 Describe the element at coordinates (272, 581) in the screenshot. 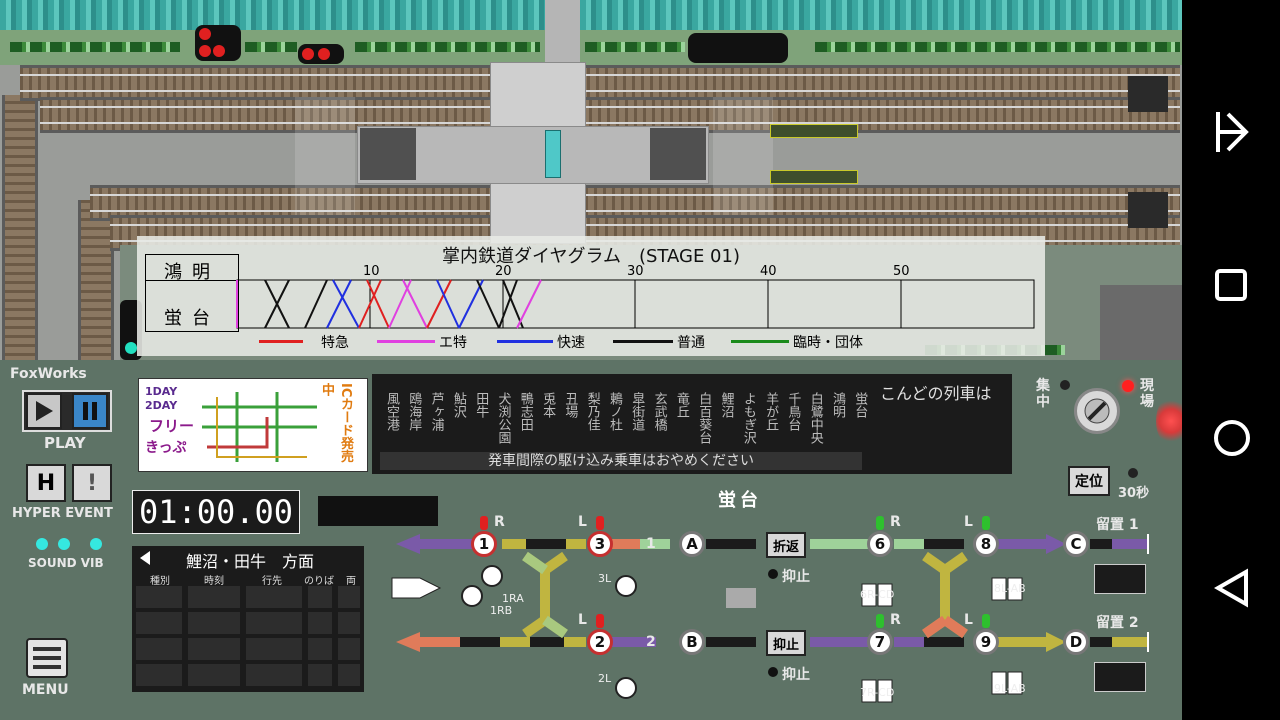

I see `col-dest: 行先` at that location.